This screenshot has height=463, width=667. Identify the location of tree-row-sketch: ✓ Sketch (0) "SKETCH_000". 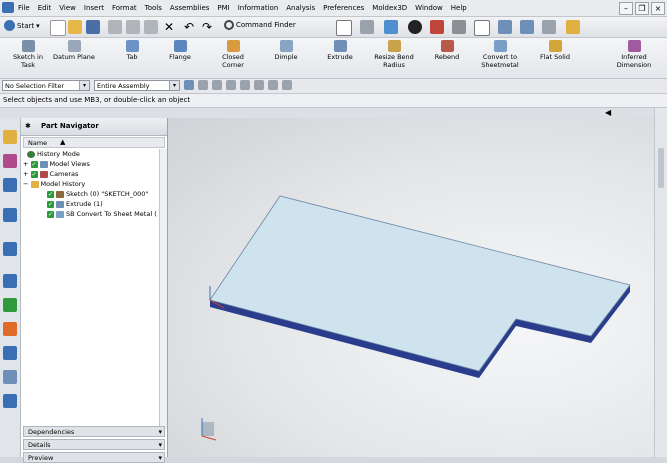
(97, 194).